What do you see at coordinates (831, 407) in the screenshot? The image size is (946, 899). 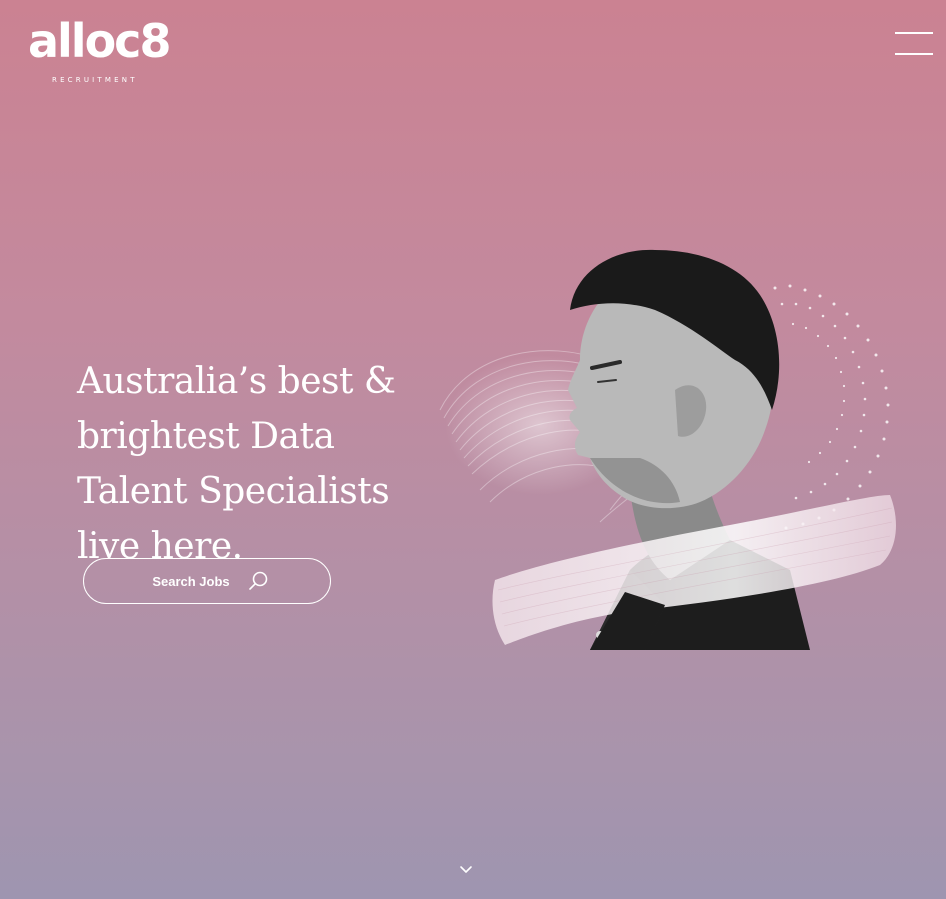 I see `dot-sphere` at bounding box center [831, 407].